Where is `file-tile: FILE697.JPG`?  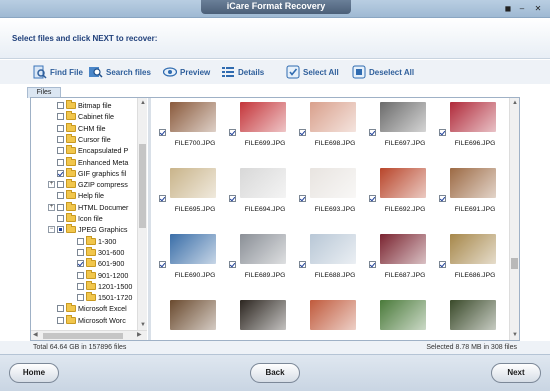 file-tile: FILE697.JPG is located at coordinates (404, 133).